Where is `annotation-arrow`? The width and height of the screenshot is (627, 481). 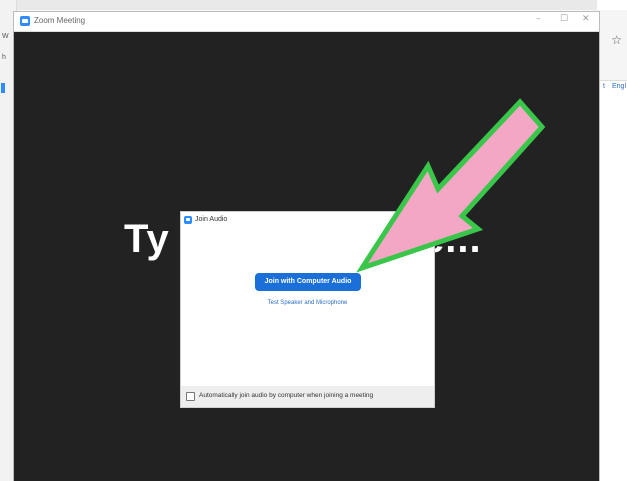
annotation-arrow is located at coordinates (451, 185).